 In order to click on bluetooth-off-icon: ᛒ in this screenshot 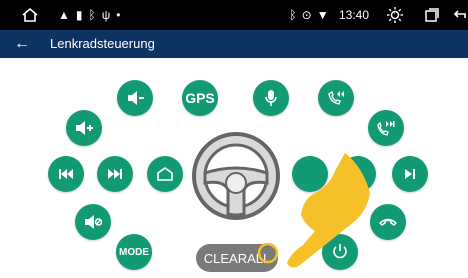, I will do `click(92, 15)`.